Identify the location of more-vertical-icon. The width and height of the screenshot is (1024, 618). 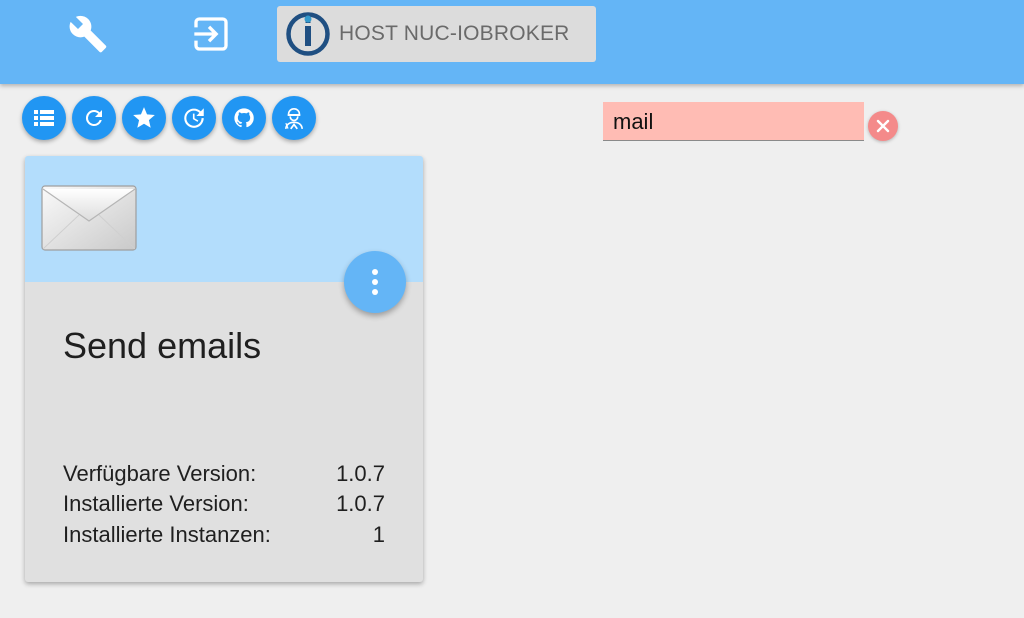
(375, 282).